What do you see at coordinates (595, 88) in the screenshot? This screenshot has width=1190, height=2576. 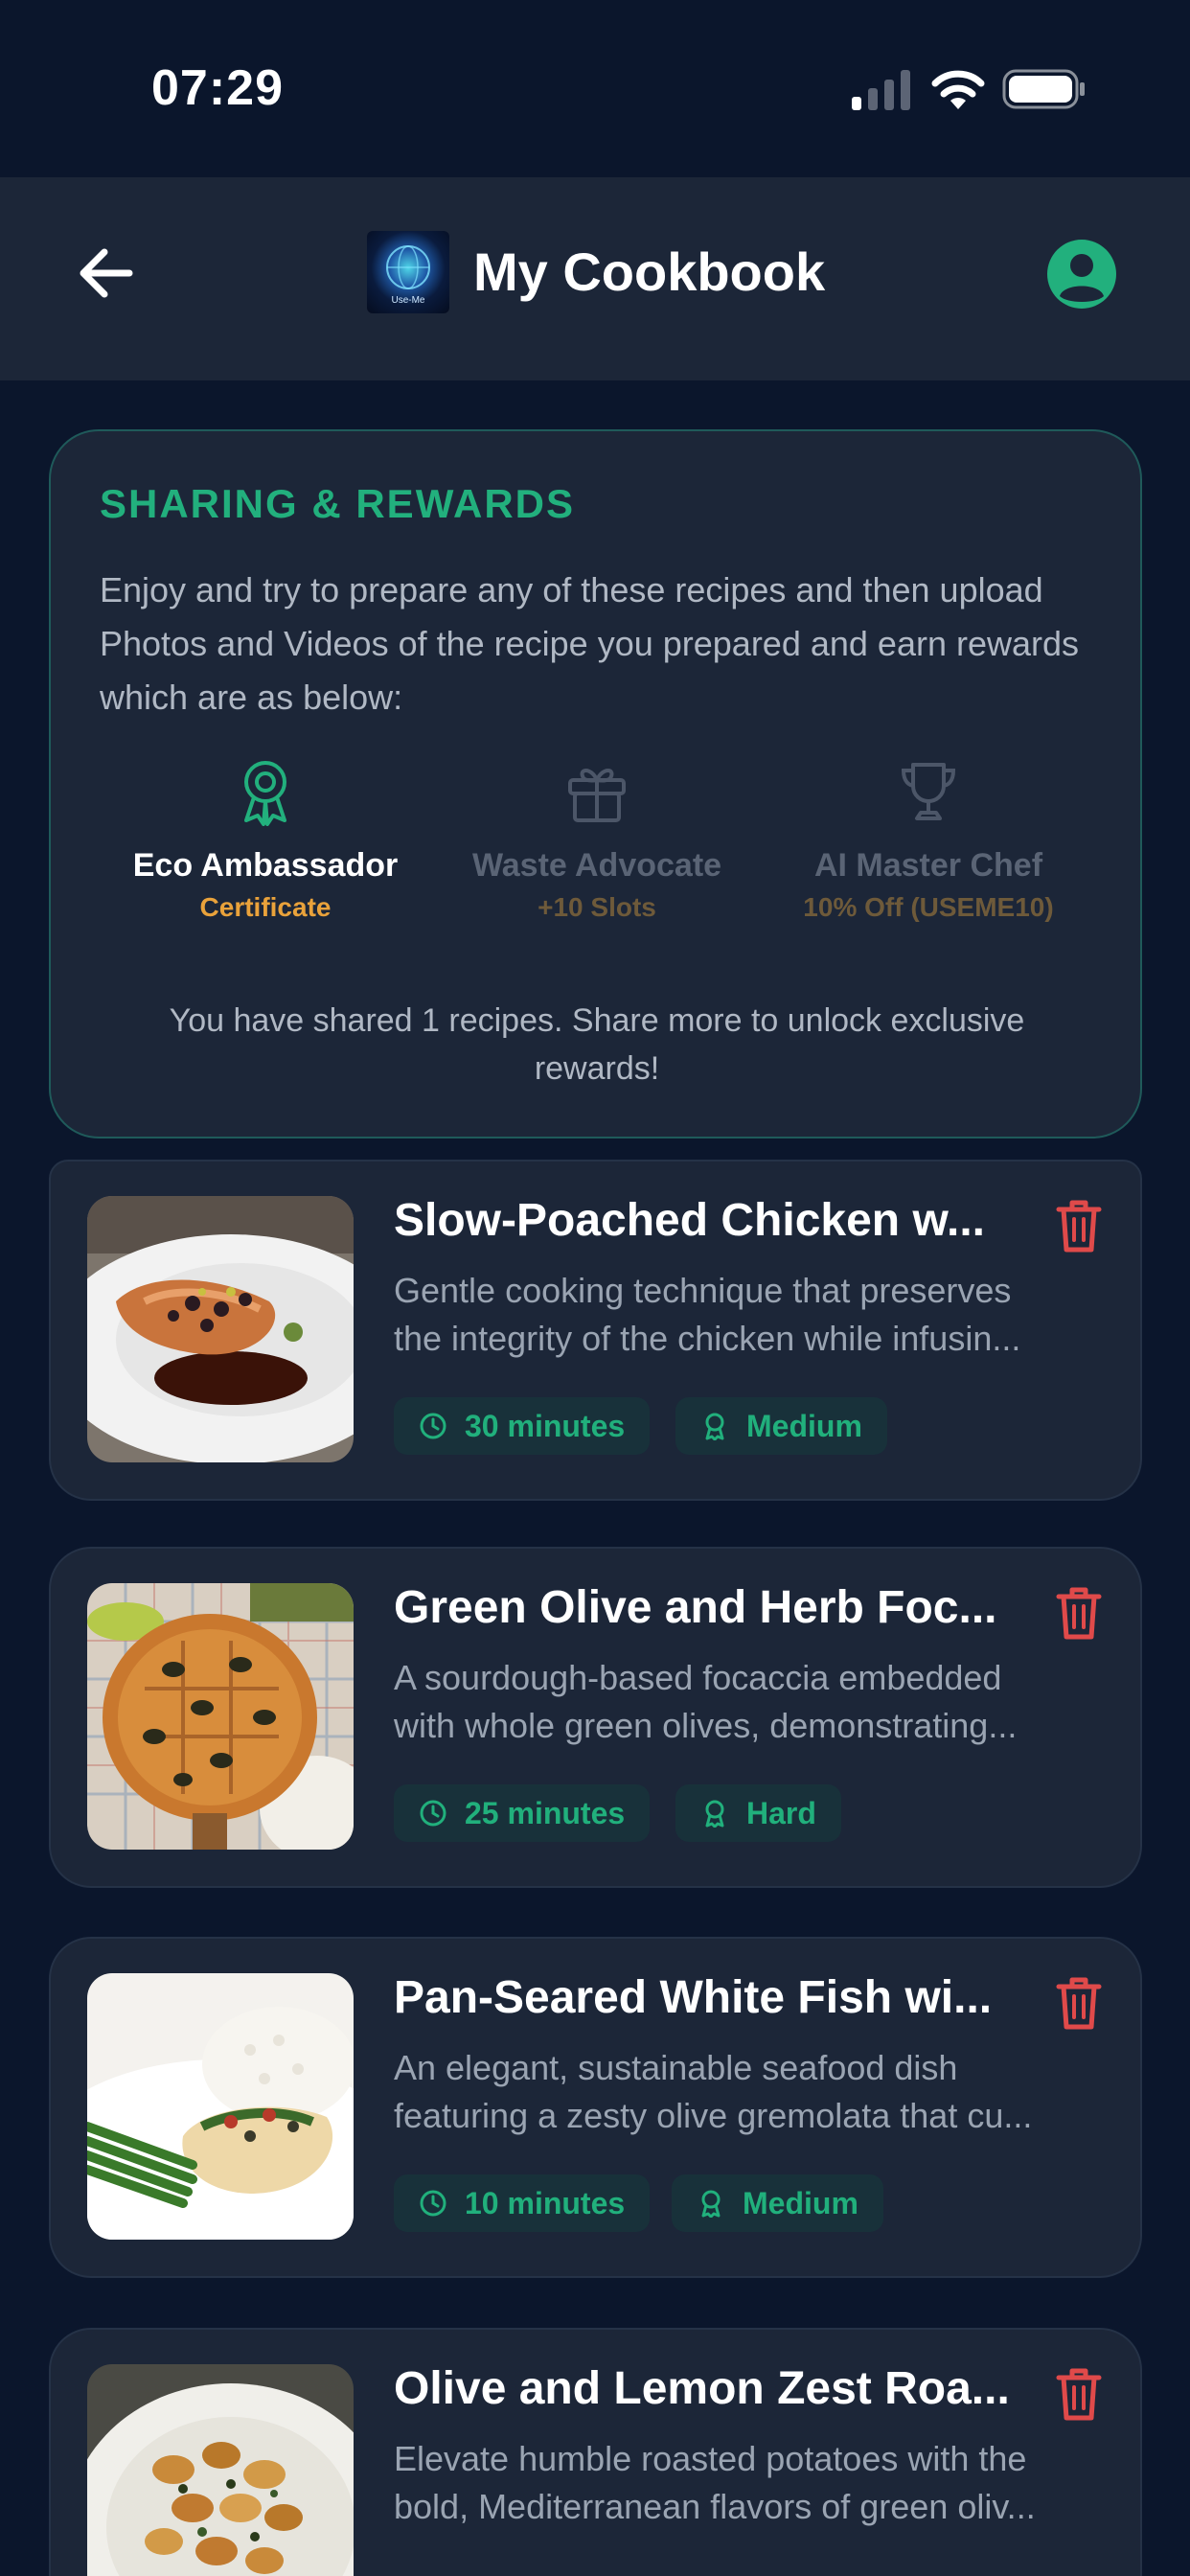 I see `status-bar: 07:29` at bounding box center [595, 88].